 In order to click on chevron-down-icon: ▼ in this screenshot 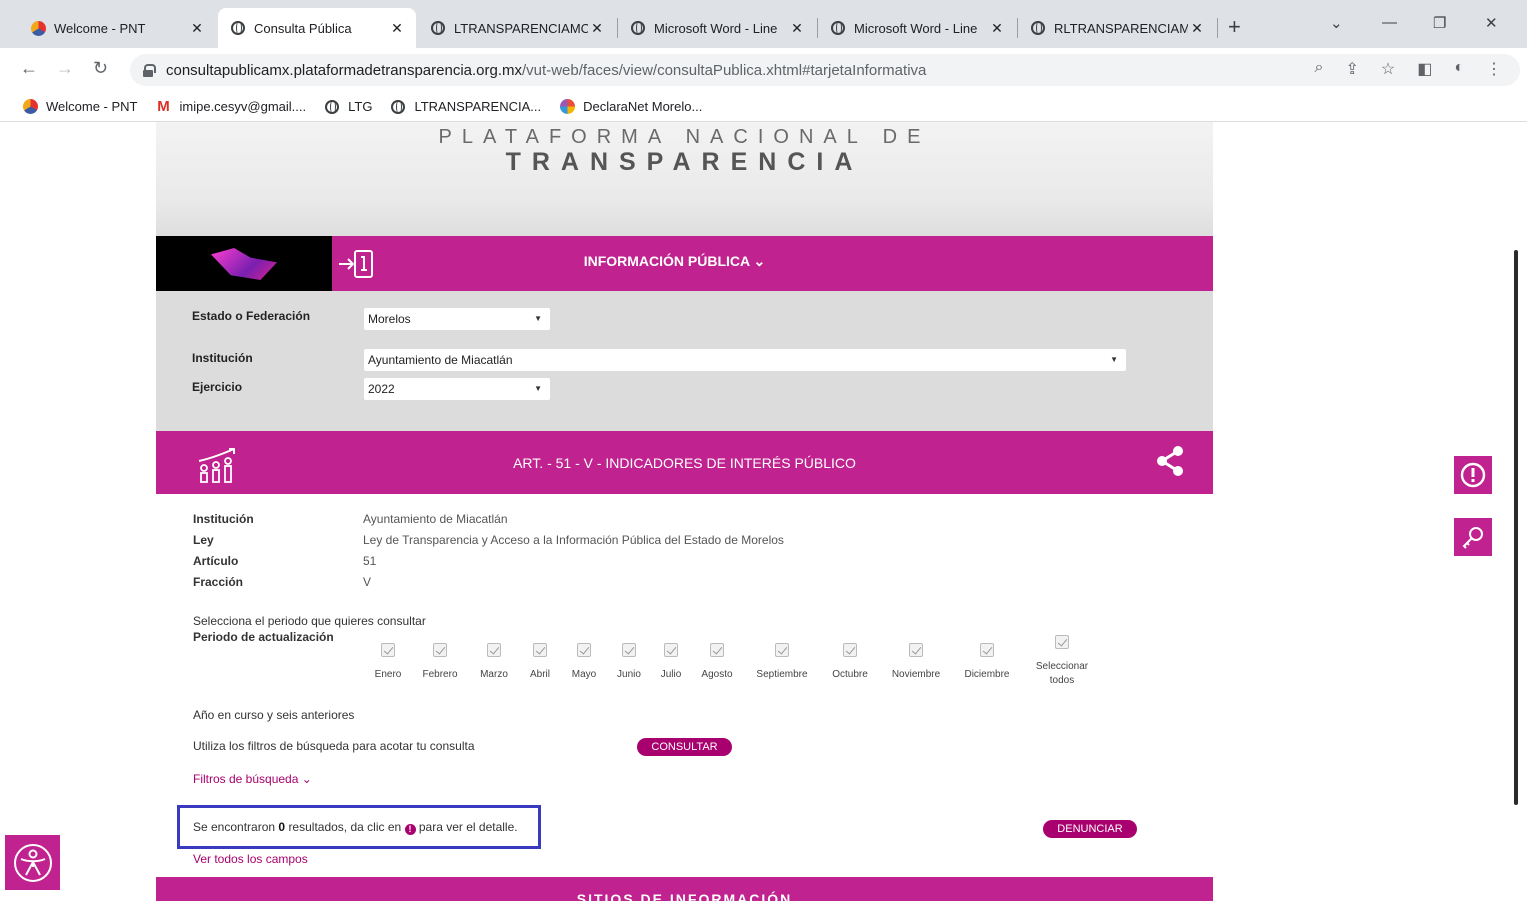, I will do `click(538, 388)`.